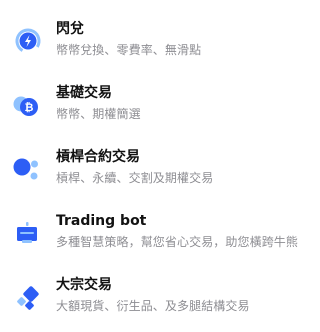 Image resolution: width=320 pixels, height=332 pixels. I want to click on lightning-icon, so click(27, 41).